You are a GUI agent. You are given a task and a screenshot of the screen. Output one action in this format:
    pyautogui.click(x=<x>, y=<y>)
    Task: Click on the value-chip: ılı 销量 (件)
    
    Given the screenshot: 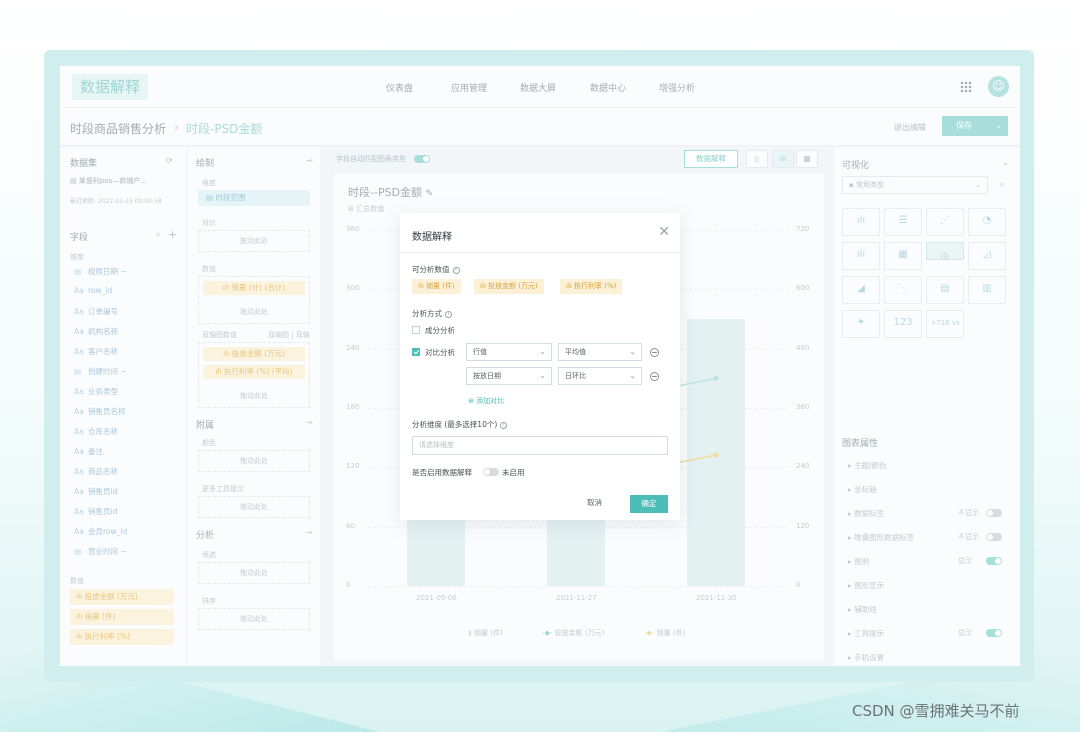 What is the action you would take?
    pyautogui.click(x=436, y=286)
    